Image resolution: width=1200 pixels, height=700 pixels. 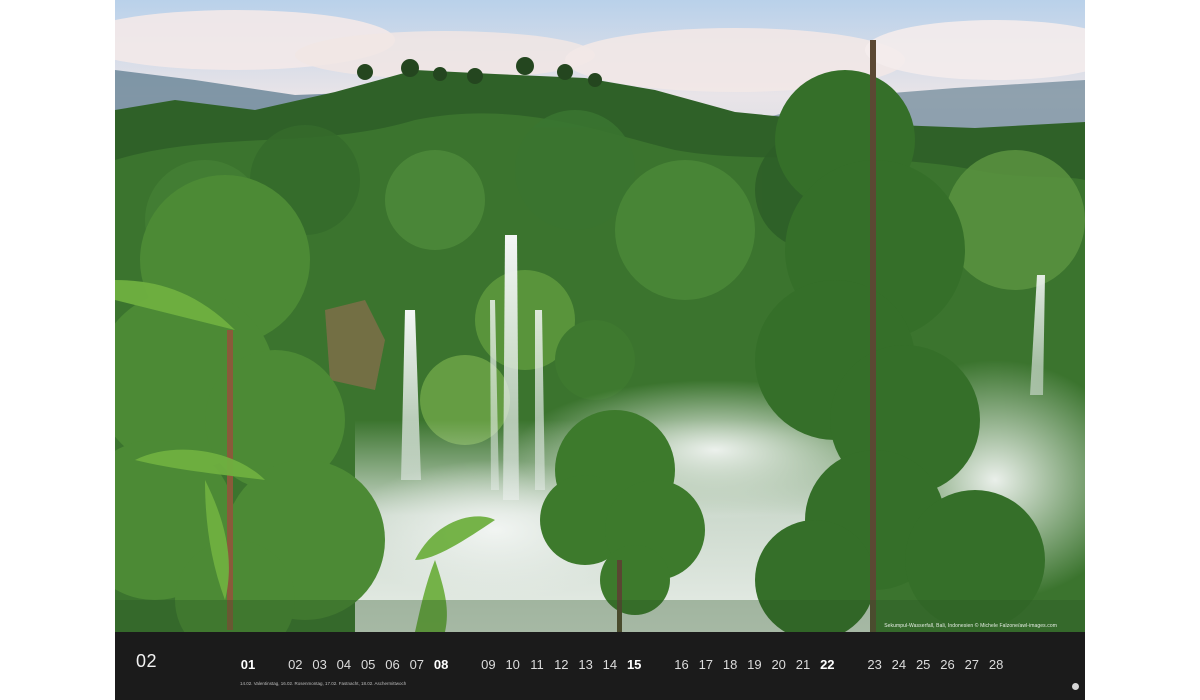 I want to click on day-12: 12, so click(x=561, y=664).